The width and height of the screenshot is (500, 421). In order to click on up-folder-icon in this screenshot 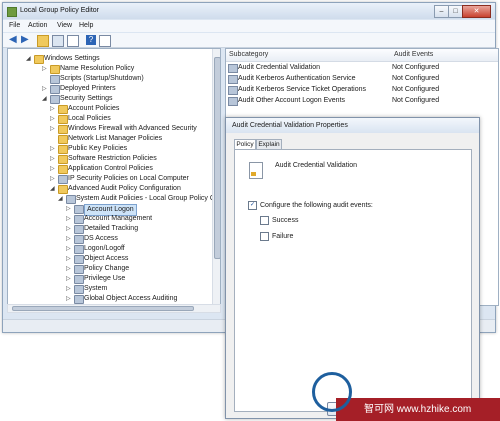, I will do `click(43, 41)`.